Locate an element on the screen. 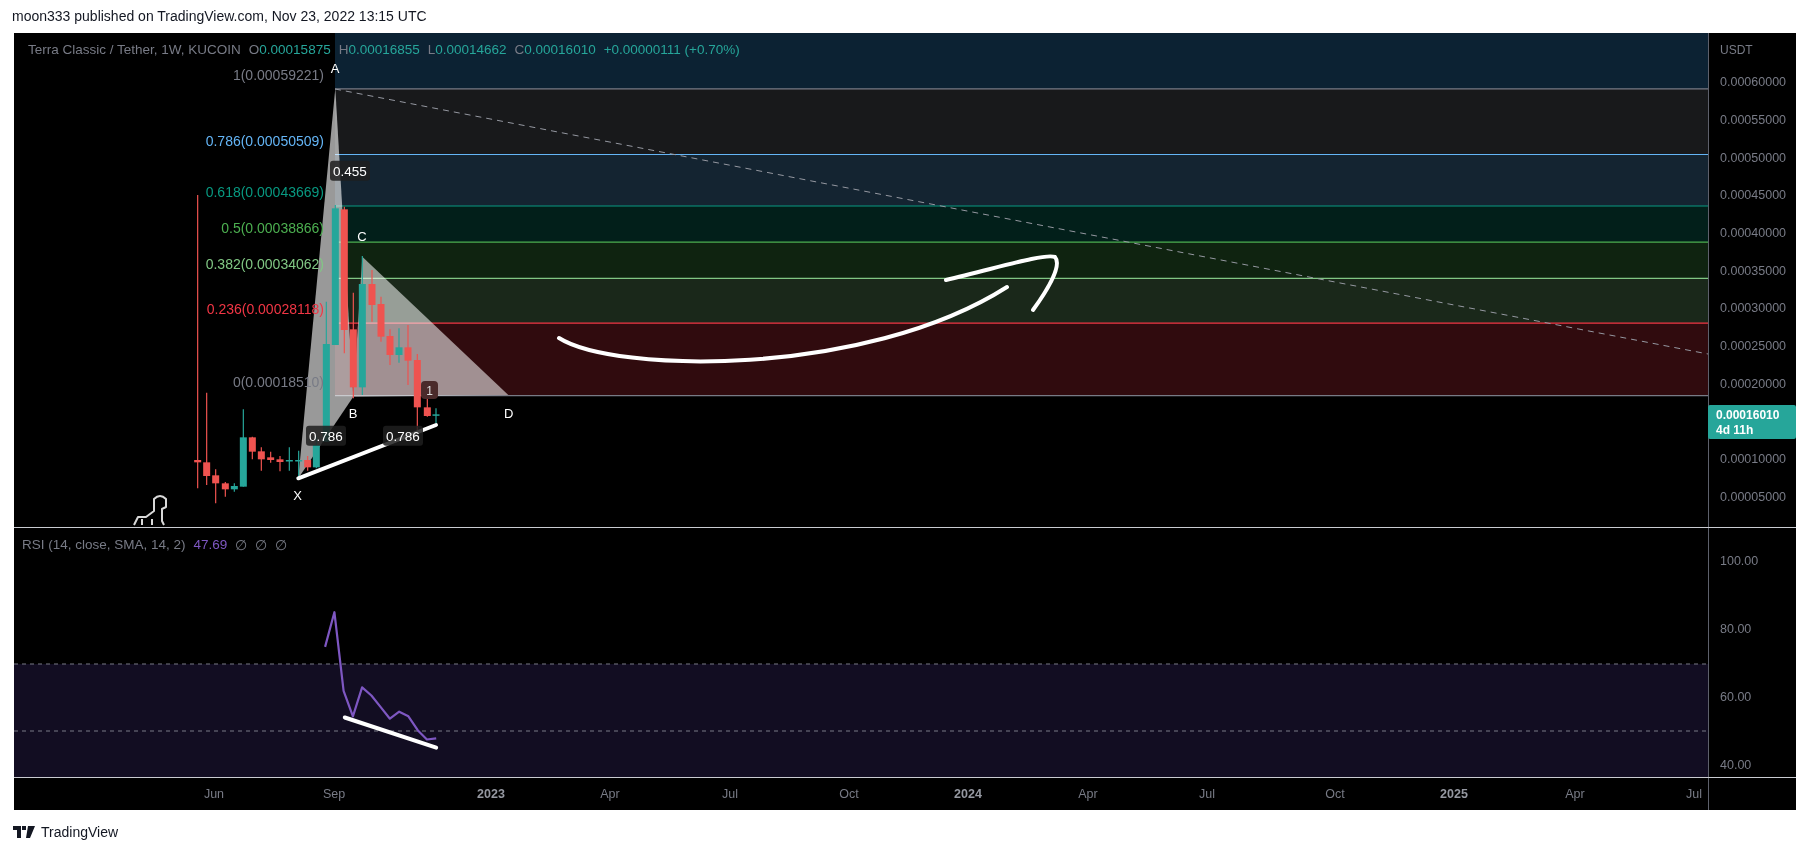 The image size is (1814, 856). price-tick: 0.00025000 is located at coordinates (1753, 346).